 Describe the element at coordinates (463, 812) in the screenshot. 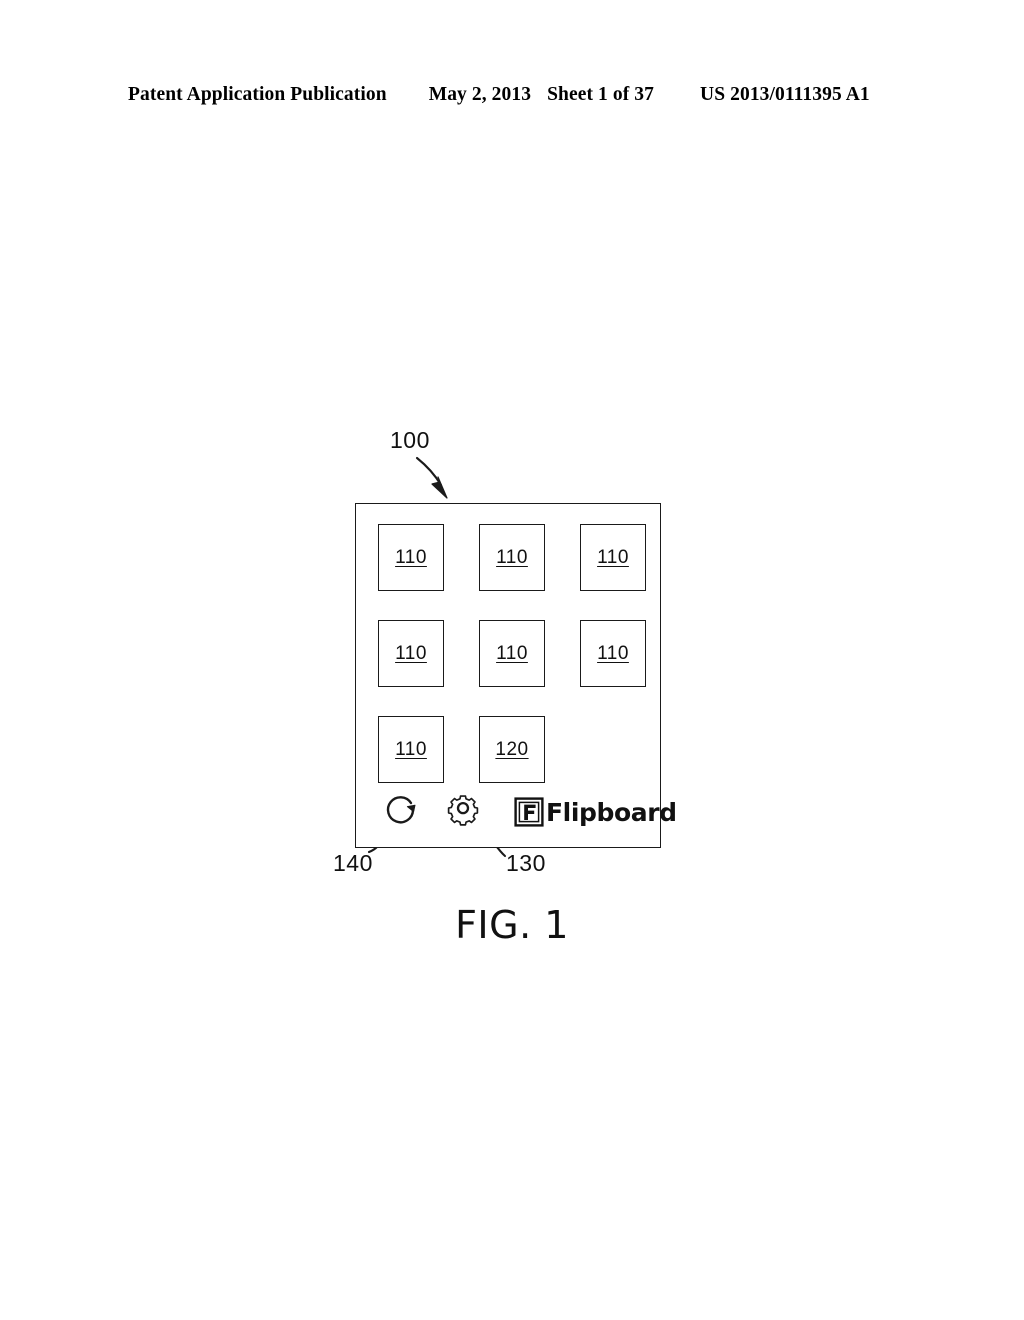

I see `gear-icon` at that location.